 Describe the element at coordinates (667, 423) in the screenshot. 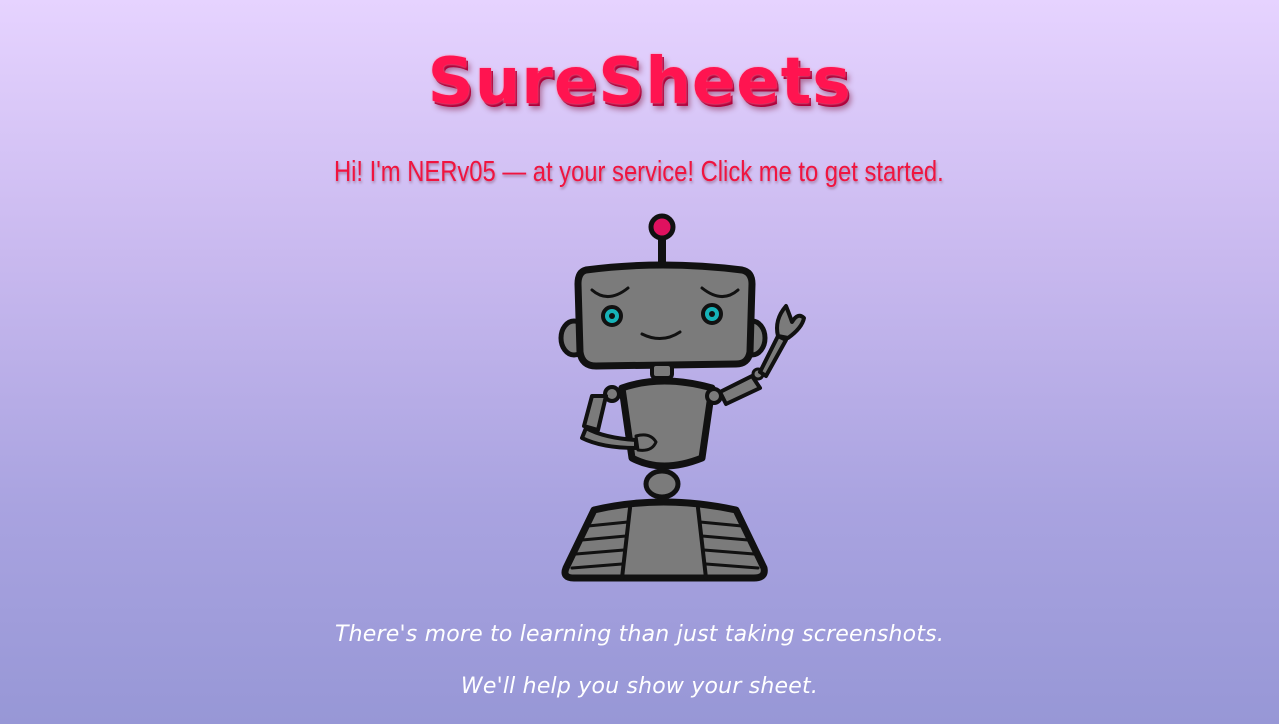

I see `robot-torso` at that location.